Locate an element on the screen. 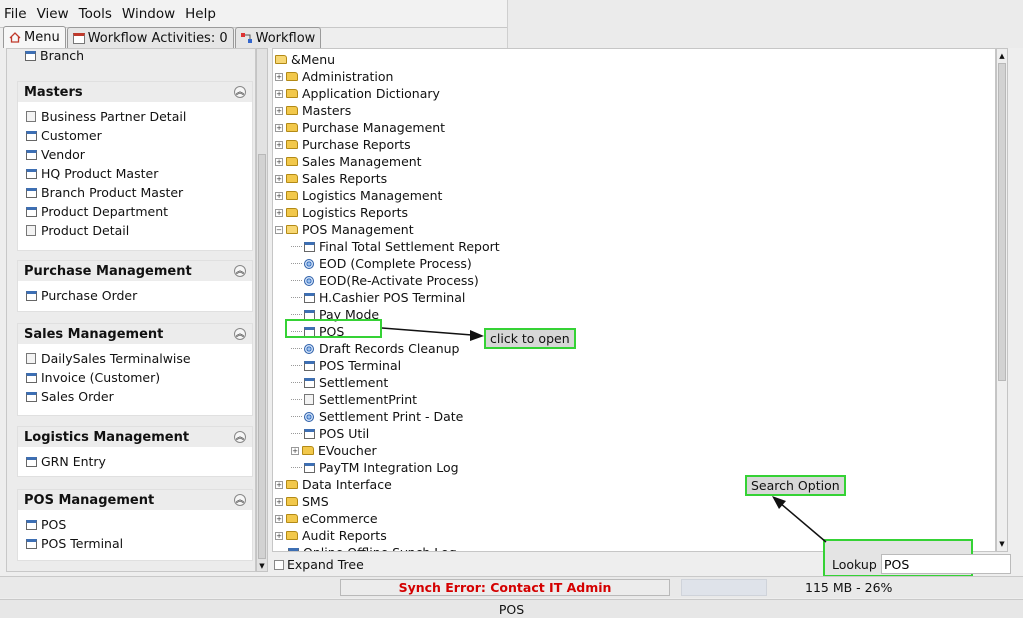 This screenshot has height=618, width=1023. scroll-up-icon: ▲ is located at coordinates (1002, 56).